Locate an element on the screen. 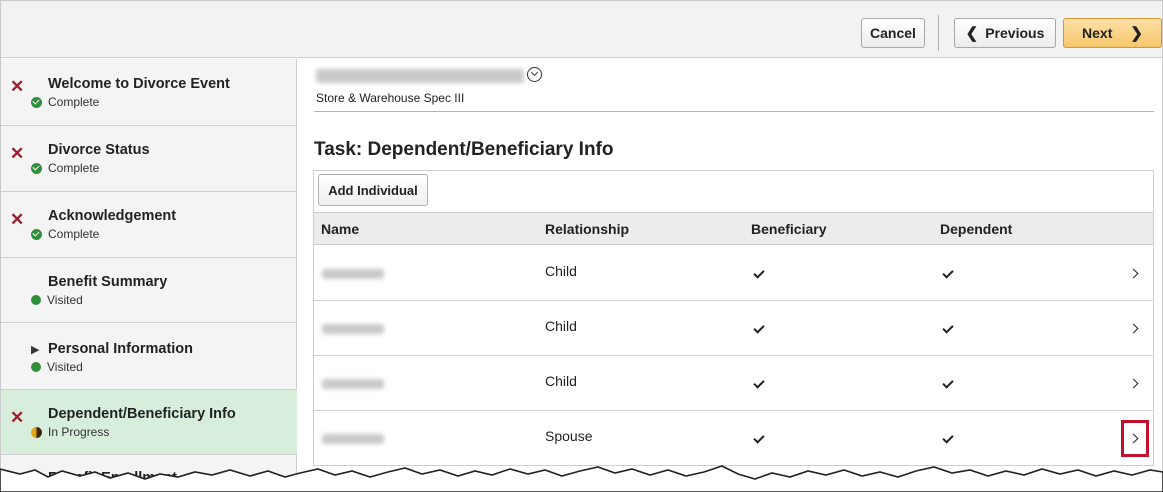  sidebar-item-personal-information: ▶ Personal Information Visited is located at coordinates (149, 356).